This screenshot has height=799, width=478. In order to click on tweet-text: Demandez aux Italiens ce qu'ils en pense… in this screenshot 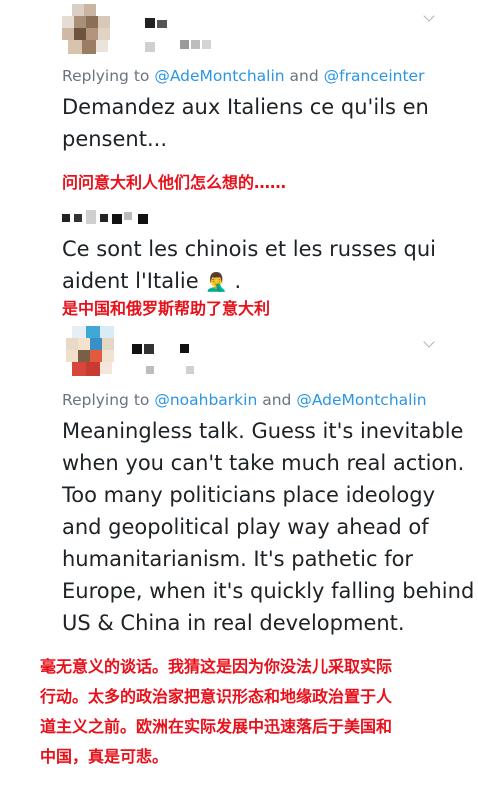, I will do `click(245, 123)`.